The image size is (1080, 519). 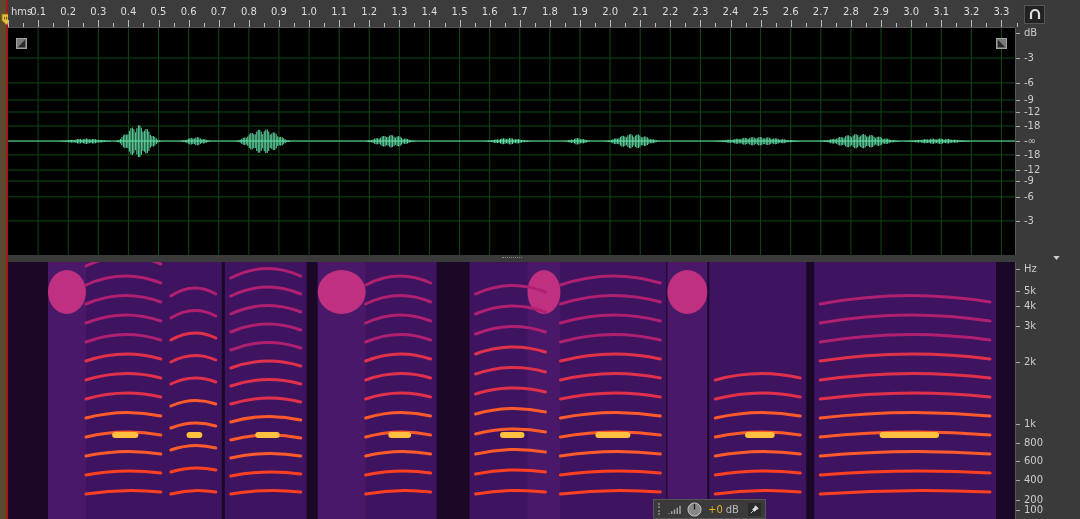 I want to click on frequency-scale-label: 1k, so click(x=1030, y=423).